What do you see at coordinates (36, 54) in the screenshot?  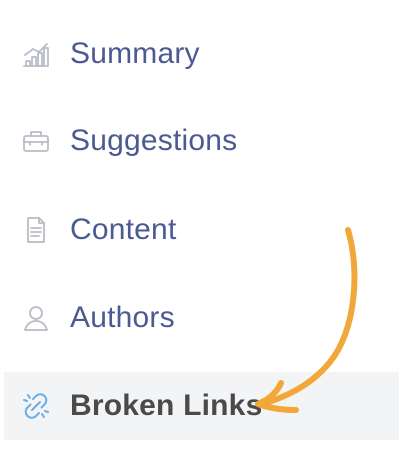 I see `bar-chart-icon` at bounding box center [36, 54].